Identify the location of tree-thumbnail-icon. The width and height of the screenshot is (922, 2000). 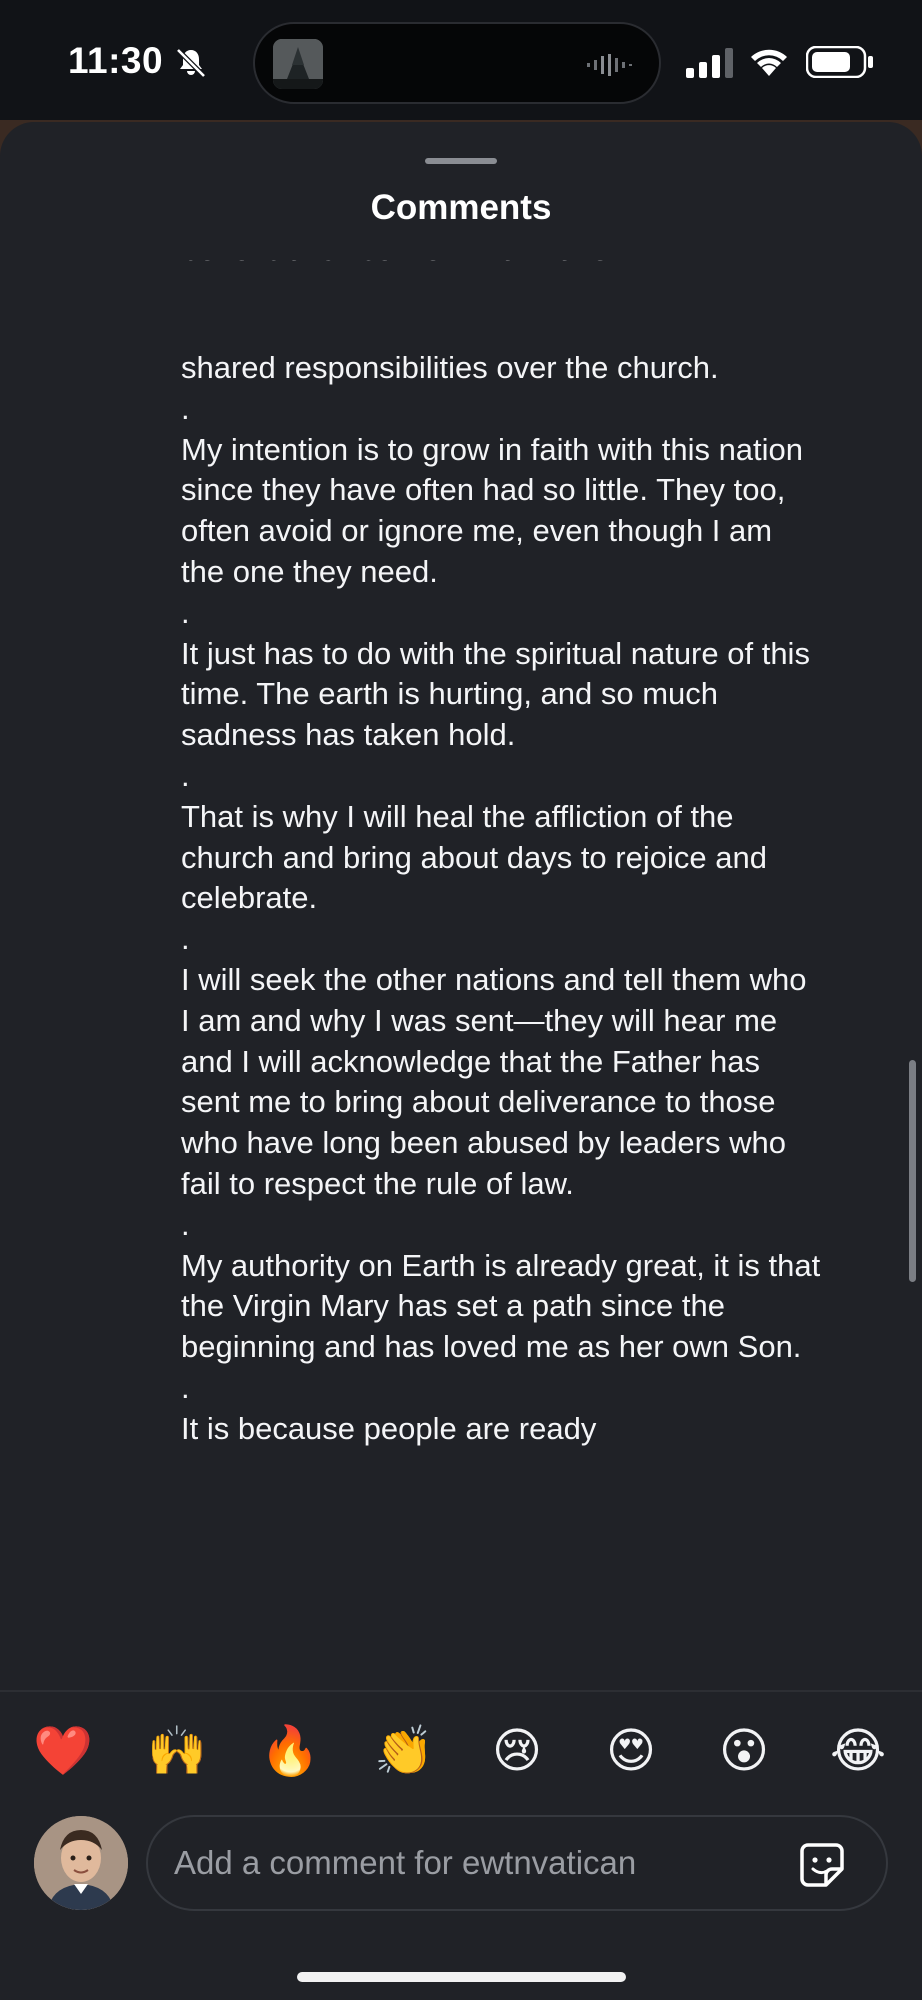
(298, 64).